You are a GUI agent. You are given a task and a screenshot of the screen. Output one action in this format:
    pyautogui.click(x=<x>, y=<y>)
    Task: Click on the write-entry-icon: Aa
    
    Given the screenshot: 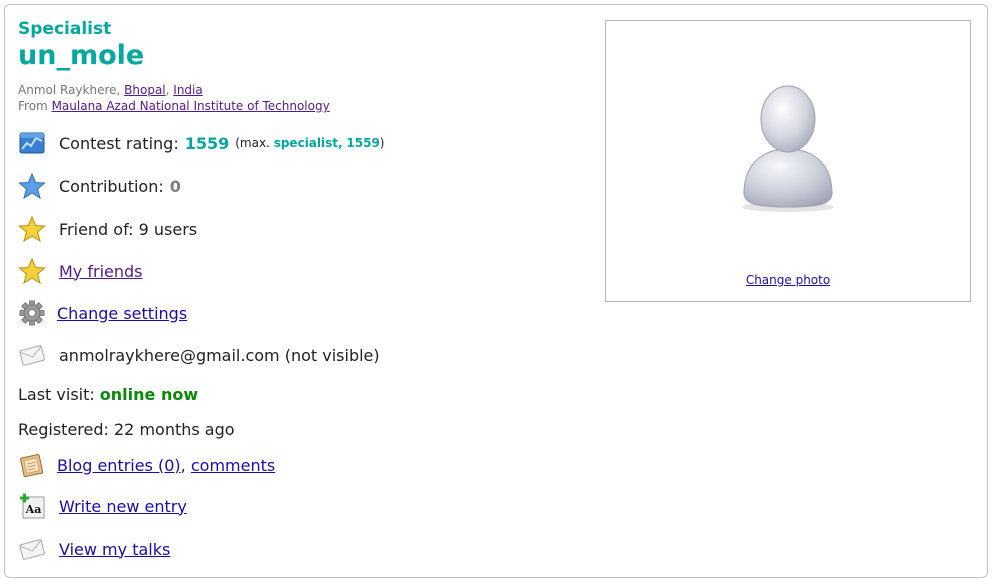 What is the action you would take?
    pyautogui.click(x=32, y=506)
    